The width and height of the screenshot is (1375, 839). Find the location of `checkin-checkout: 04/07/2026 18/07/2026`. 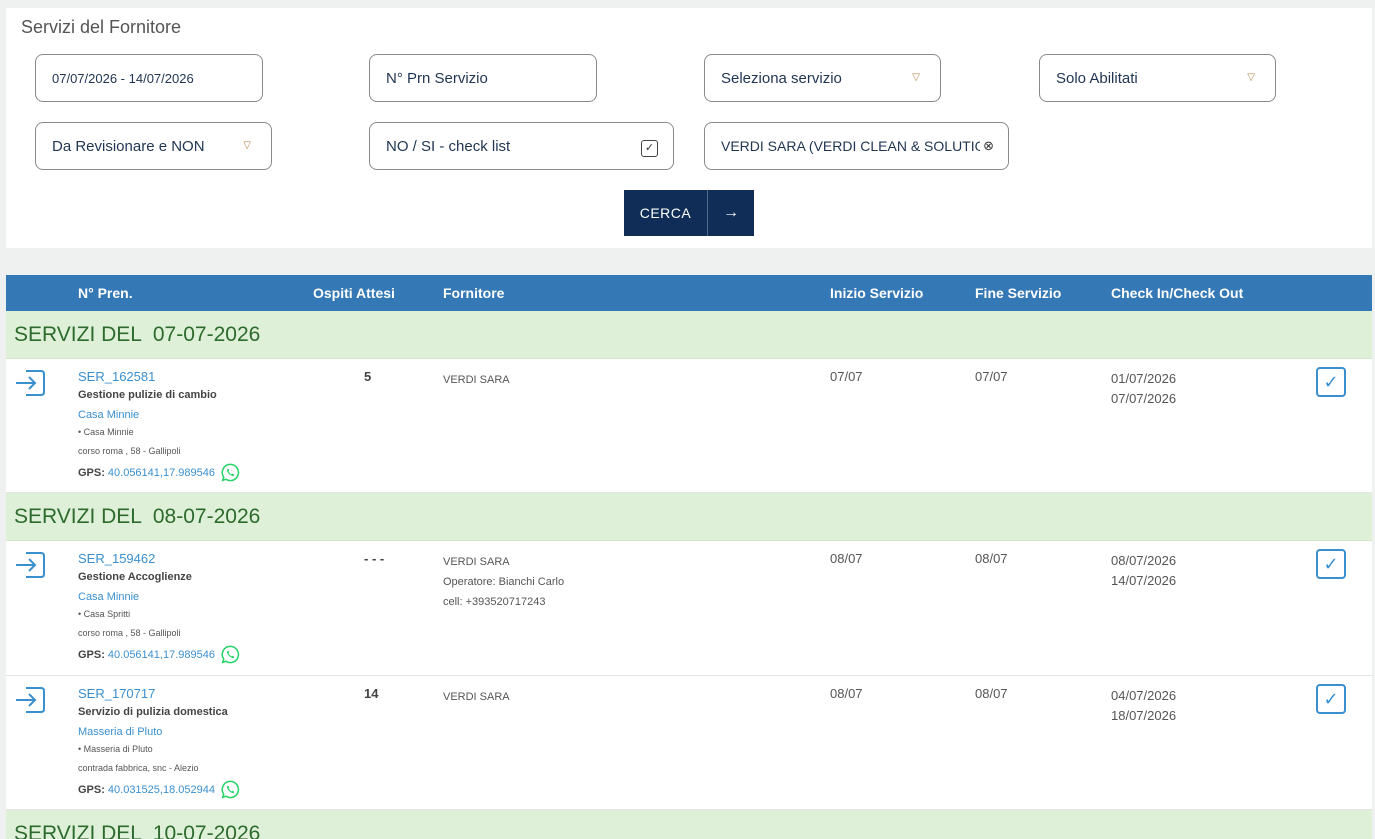

checkin-checkout: 04/07/2026 18/07/2026 is located at coordinates (1143, 706).